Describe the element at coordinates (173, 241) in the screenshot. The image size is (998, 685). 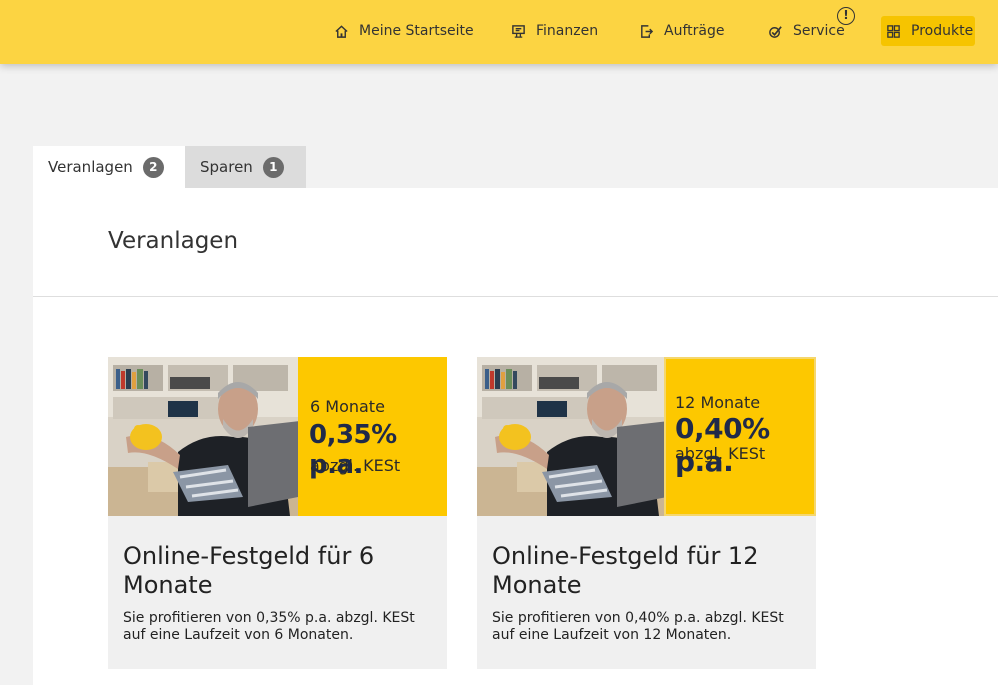
I see `panel-title: Veranlagen` at that location.